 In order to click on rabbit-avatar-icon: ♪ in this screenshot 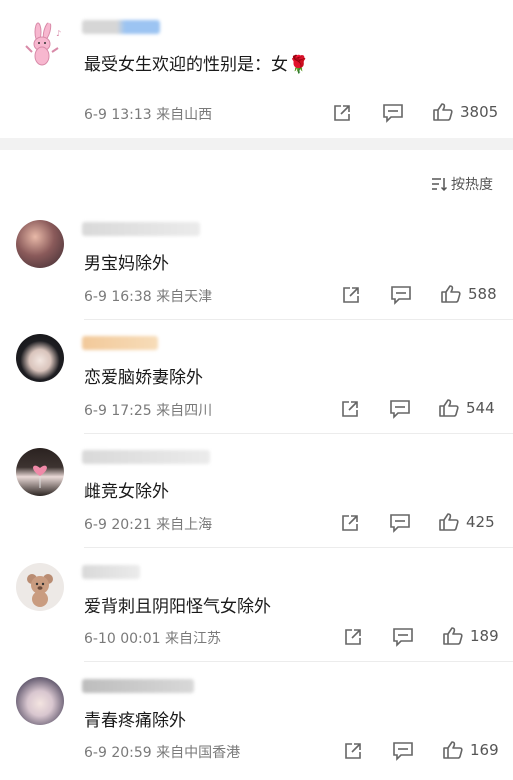, I will do `click(43, 44)`.